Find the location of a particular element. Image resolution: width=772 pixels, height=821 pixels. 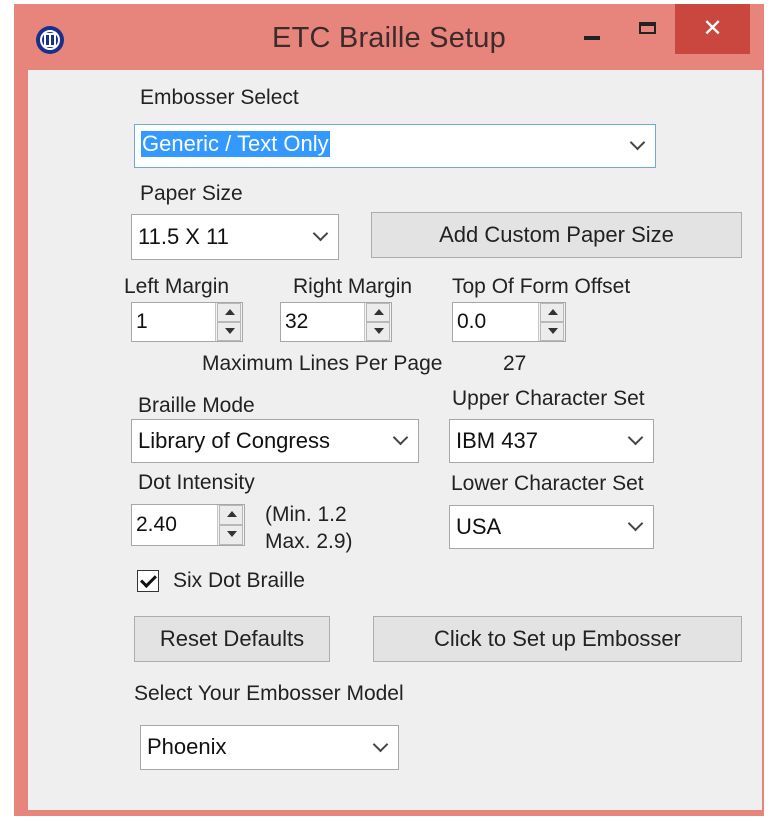

top-of-form-offset-label: Top Of Form Offset is located at coordinates (541, 286).